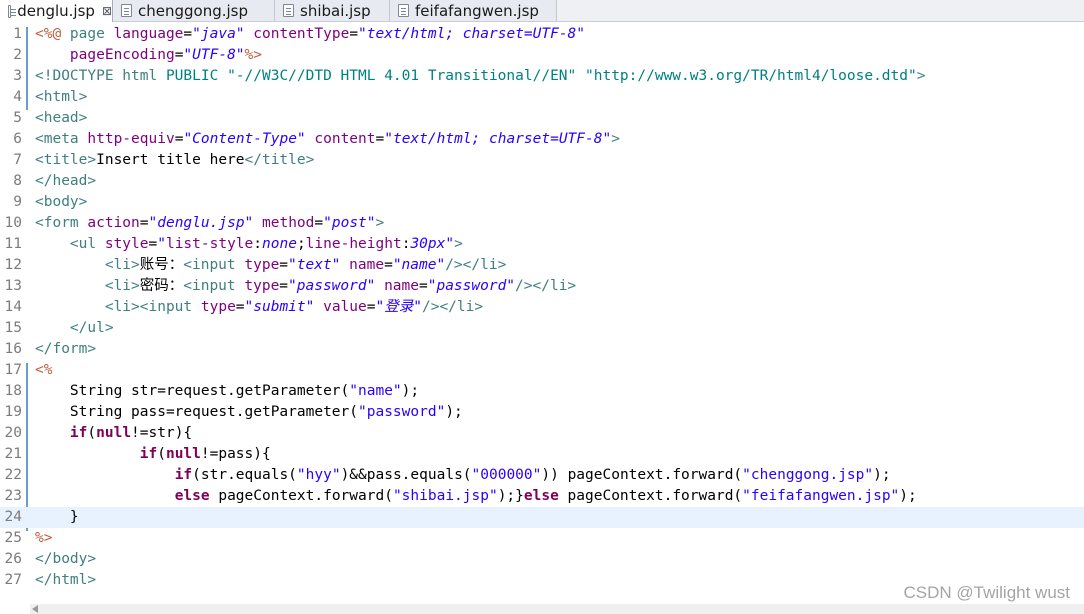 This screenshot has width=1084, height=614. I want to click on token-plain: (str.equals(, so click(244, 475).